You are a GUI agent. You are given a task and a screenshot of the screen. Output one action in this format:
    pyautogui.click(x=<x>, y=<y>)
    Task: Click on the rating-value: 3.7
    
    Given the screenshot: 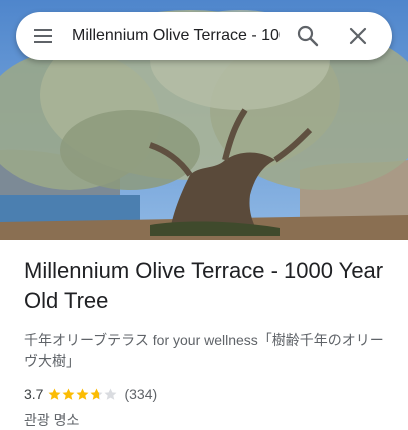 What is the action you would take?
    pyautogui.click(x=34, y=394)
    